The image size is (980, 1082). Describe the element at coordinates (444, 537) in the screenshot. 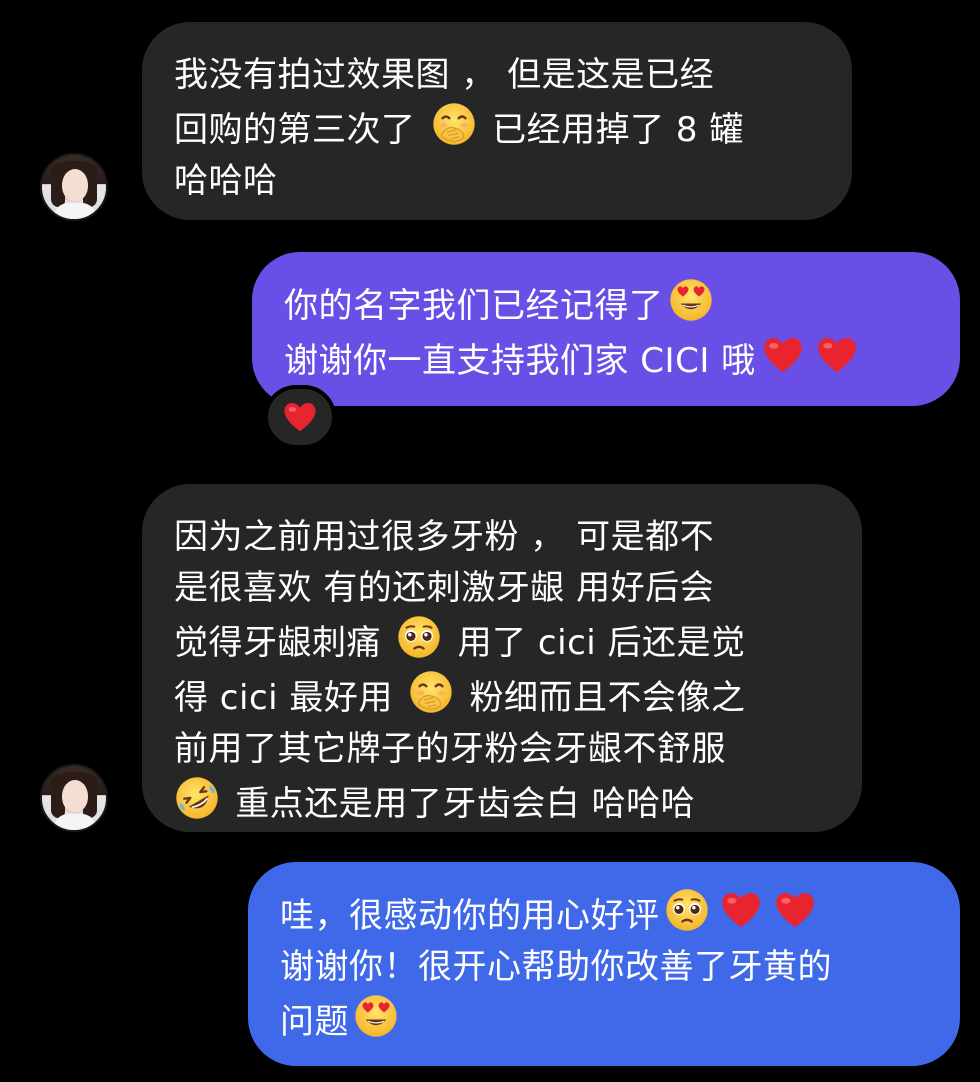

I see `message-text-line: 因为之前用过很多牙粉 ， 可是都不` at that location.